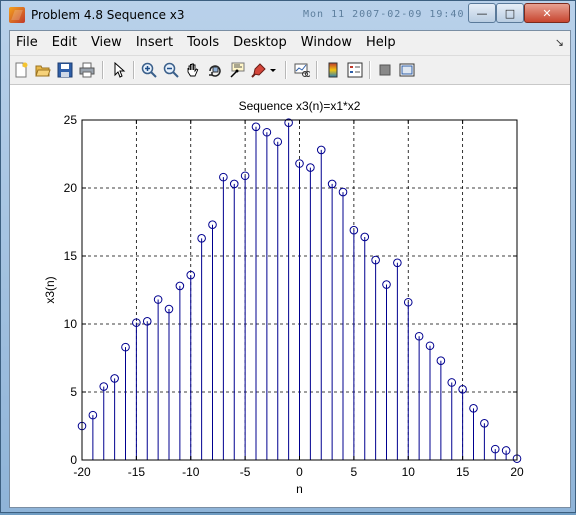 The height and width of the screenshot is (515, 576). What do you see at coordinates (73, 460) in the screenshot?
I see `y-tick-label: 0` at bounding box center [73, 460].